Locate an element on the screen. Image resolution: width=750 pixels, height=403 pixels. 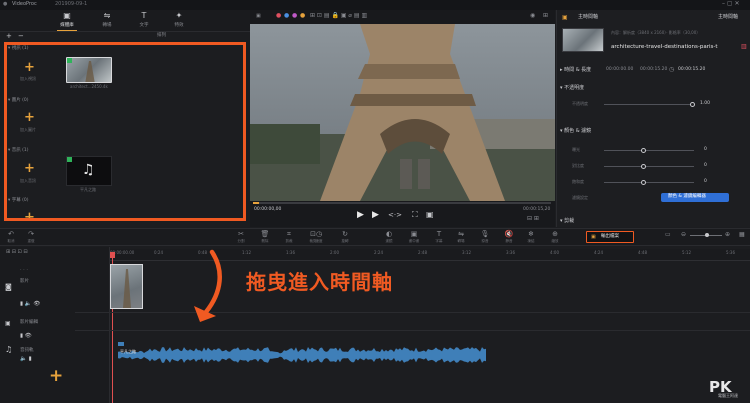
tool-15: ⊕ 縮放 is located at coordinates (555, 237).